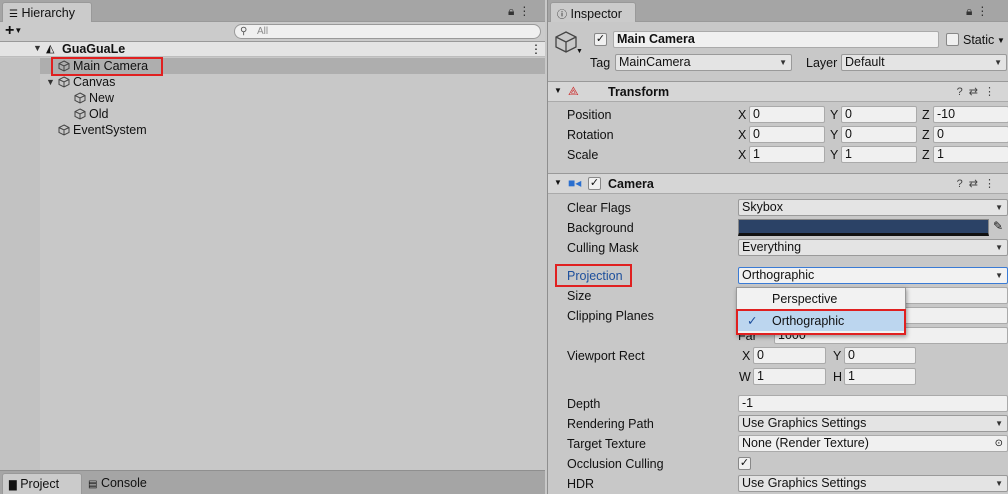 The image size is (1008, 494). Describe the element at coordinates (838, 377) in the screenshot. I see `viewport-h-label: H` at that location.